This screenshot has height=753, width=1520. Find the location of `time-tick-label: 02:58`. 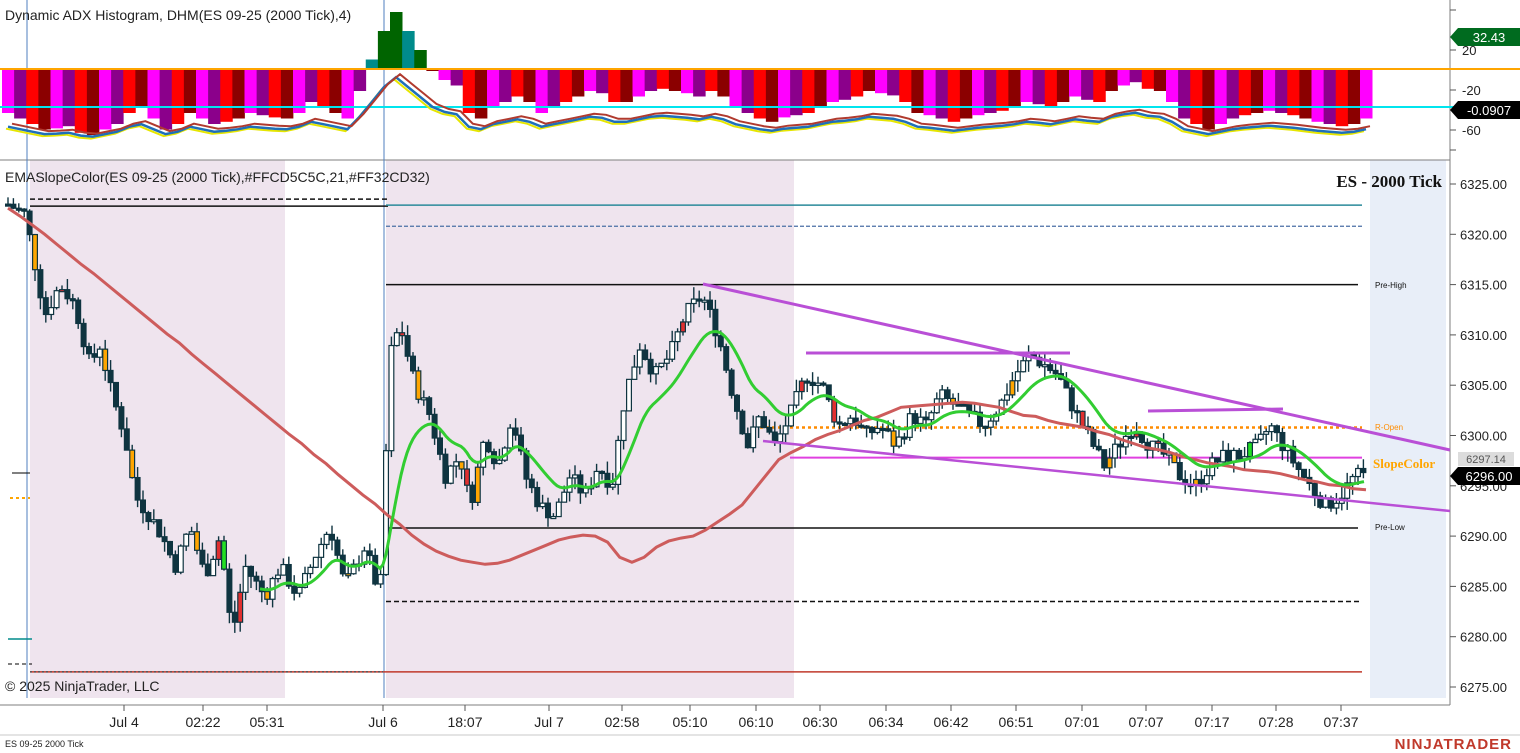

time-tick-label: 02:58 is located at coordinates (621, 722).